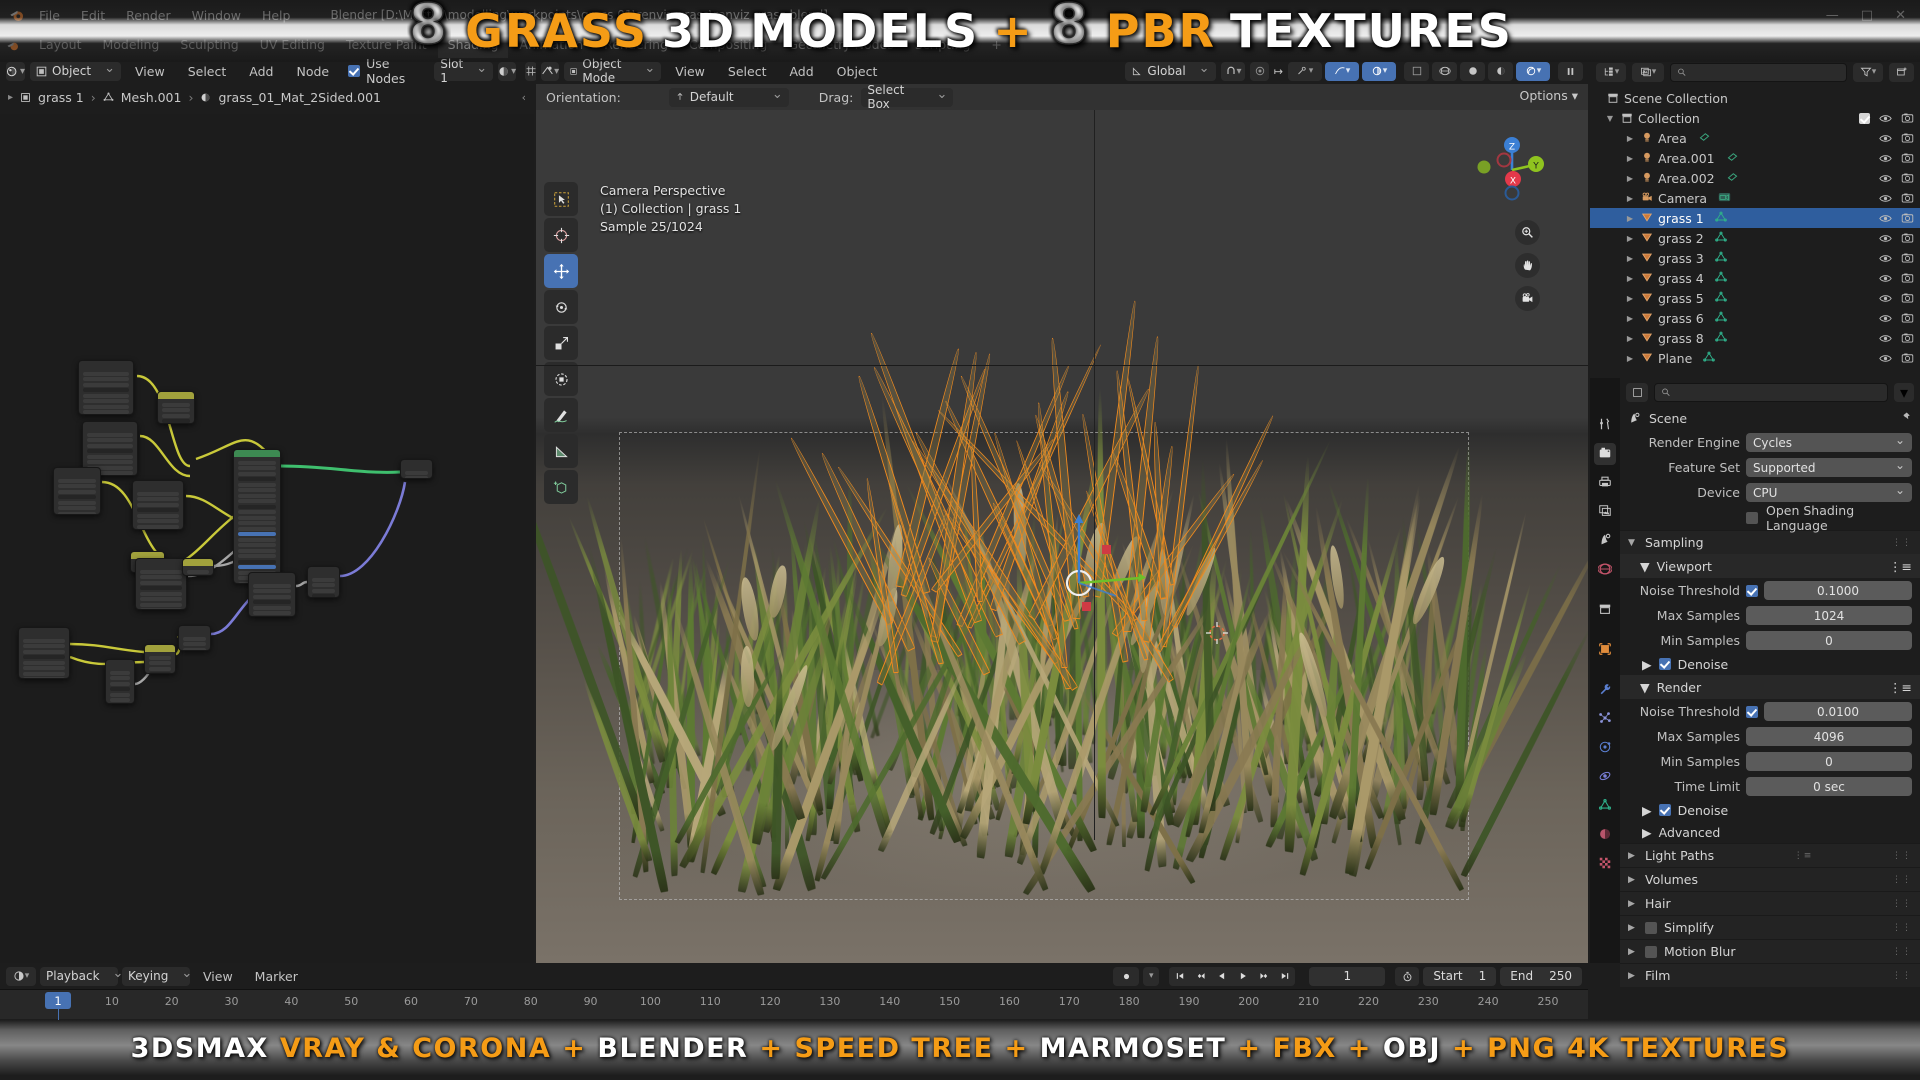  I want to click on scale-tool, so click(561, 343).